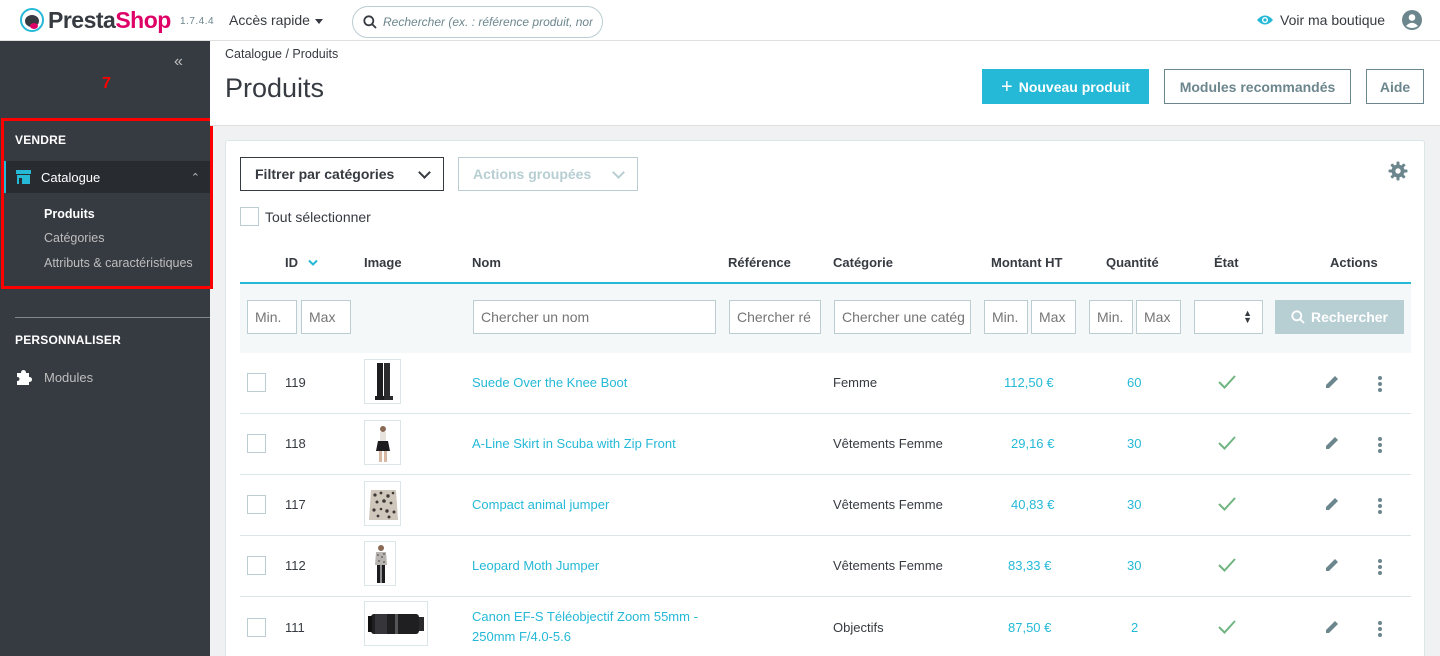 The height and width of the screenshot is (656, 1440). What do you see at coordinates (1032, 504) in the screenshot?
I see `product-price: 40,83 €` at bounding box center [1032, 504].